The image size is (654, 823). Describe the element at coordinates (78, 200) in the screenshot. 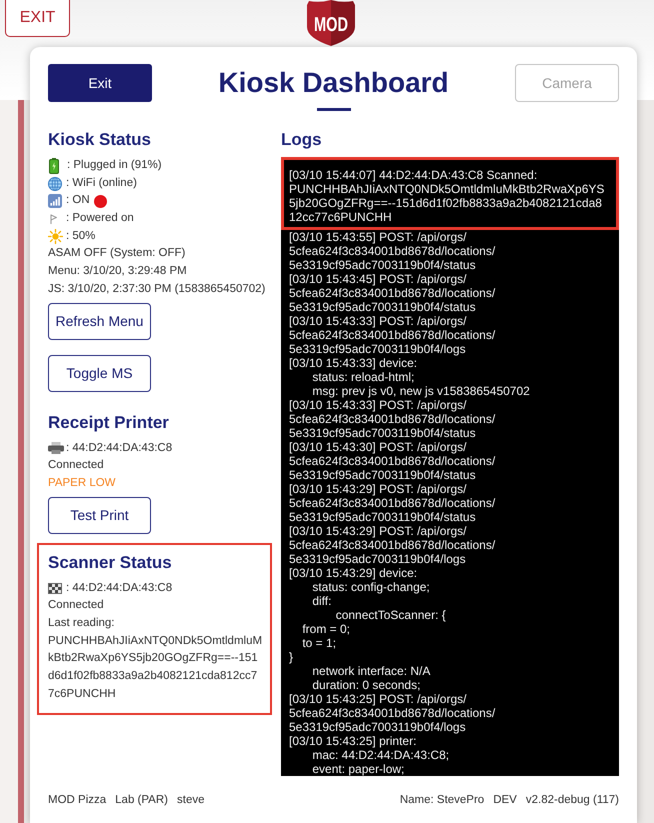

I see `status-text: : ON` at that location.